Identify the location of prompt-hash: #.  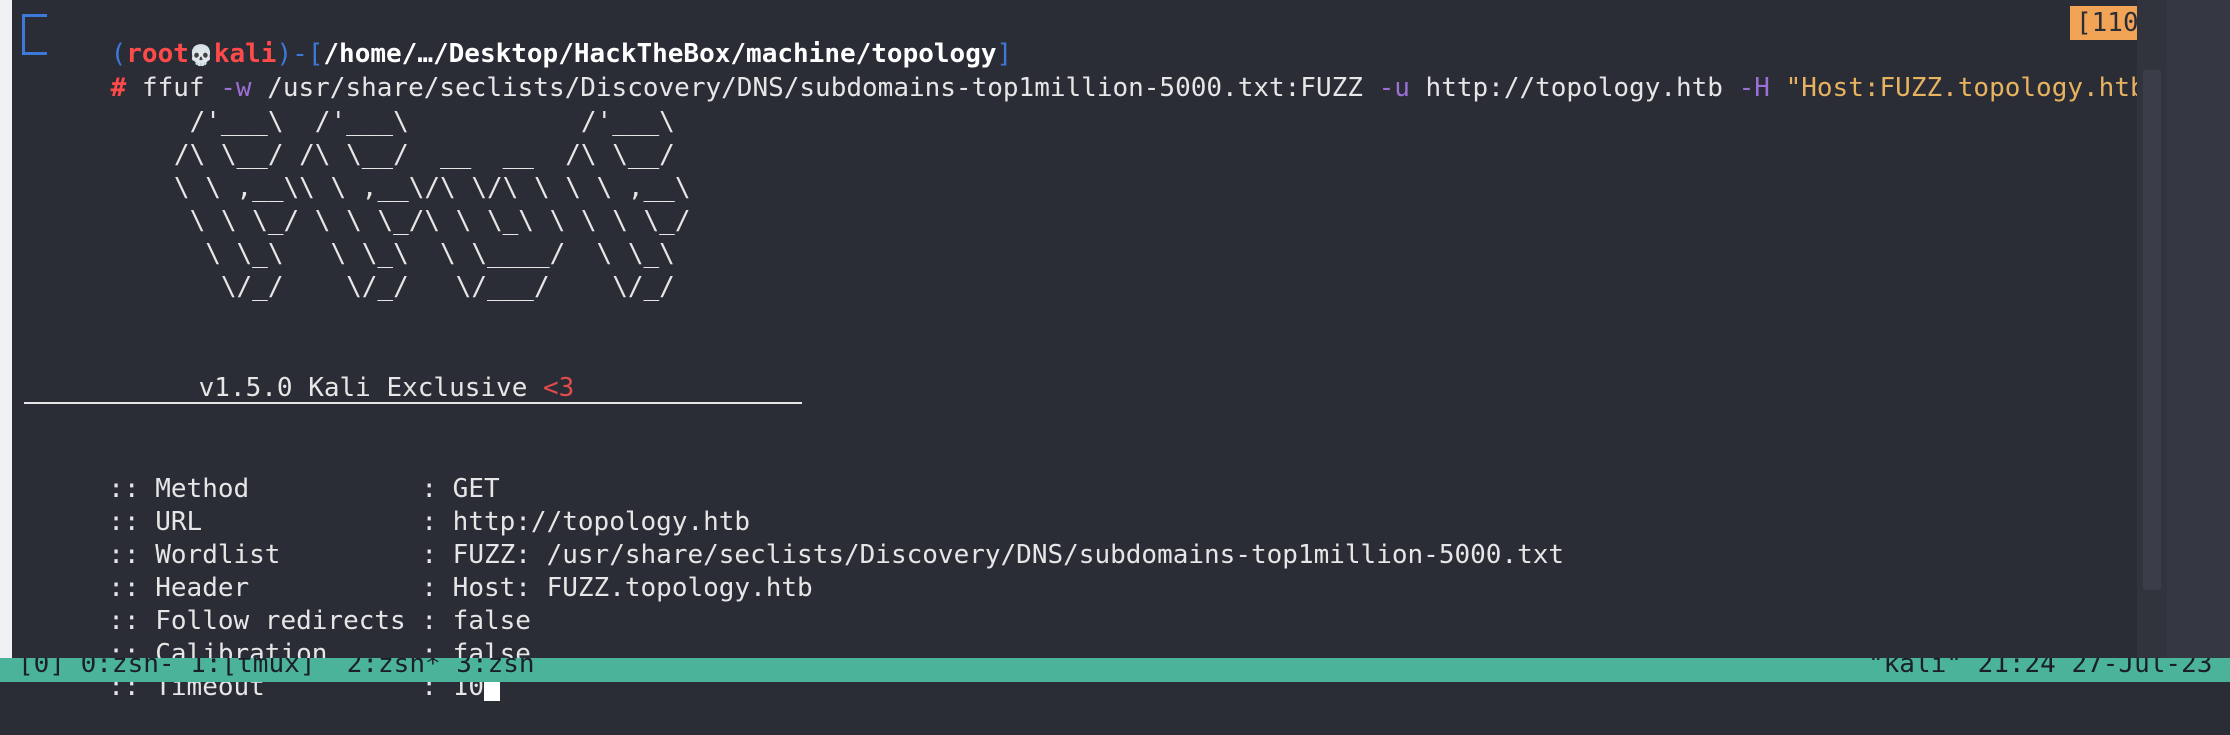
(118, 88).